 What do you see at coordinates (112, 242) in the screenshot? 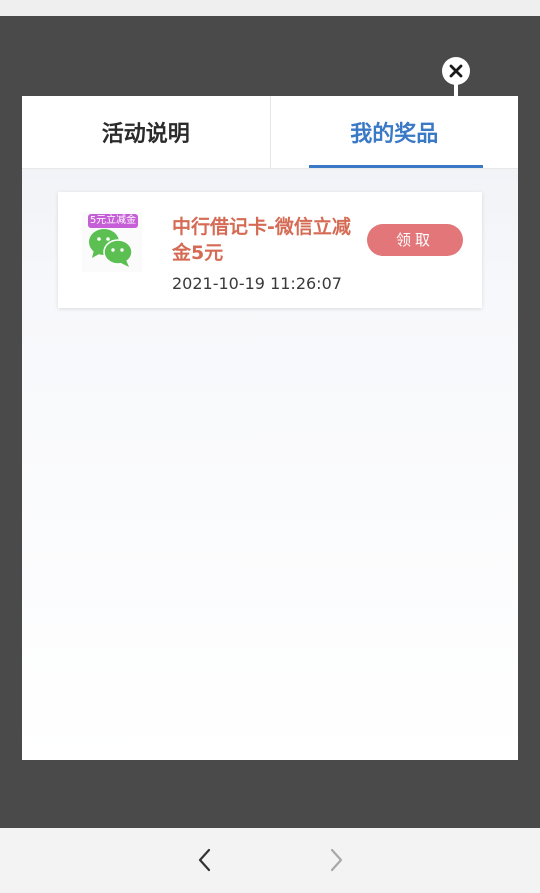
I see `prize-thumbnail: 5元立减金` at bounding box center [112, 242].